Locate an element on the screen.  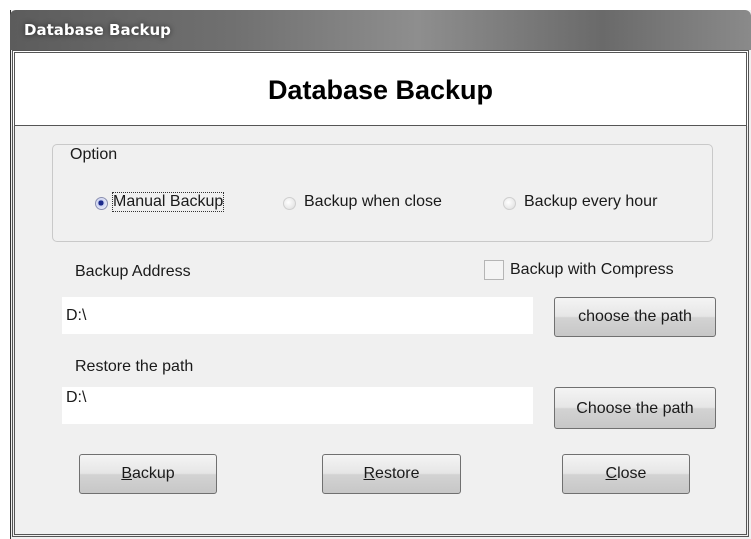
header-panel: Database Backup is located at coordinates (380, 89).